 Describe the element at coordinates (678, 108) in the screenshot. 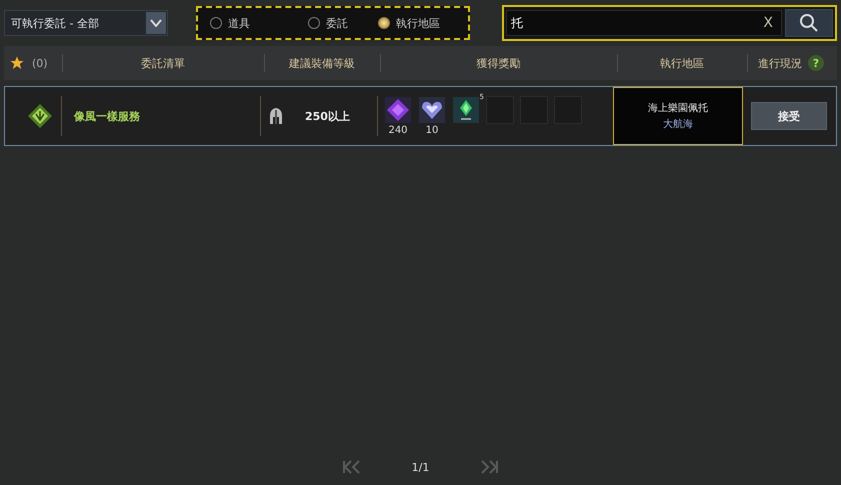

I see `location-name: 海上樂園佩托` at that location.